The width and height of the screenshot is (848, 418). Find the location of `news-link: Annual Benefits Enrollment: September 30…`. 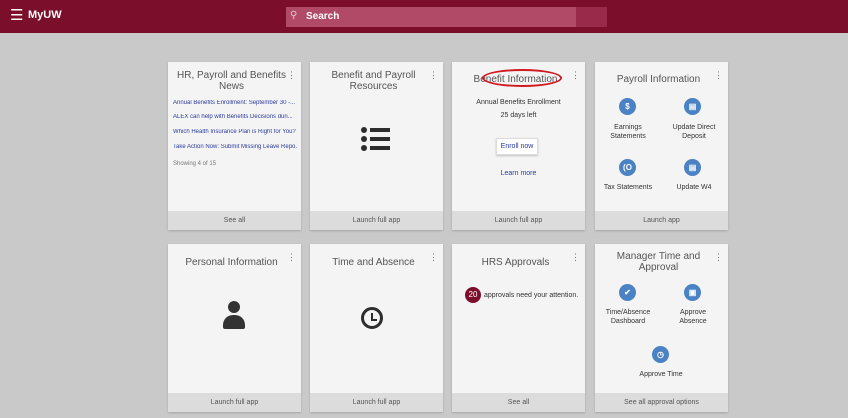

news-link: Annual Benefits Enrollment: September 30… is located at coordinates (235, 103).